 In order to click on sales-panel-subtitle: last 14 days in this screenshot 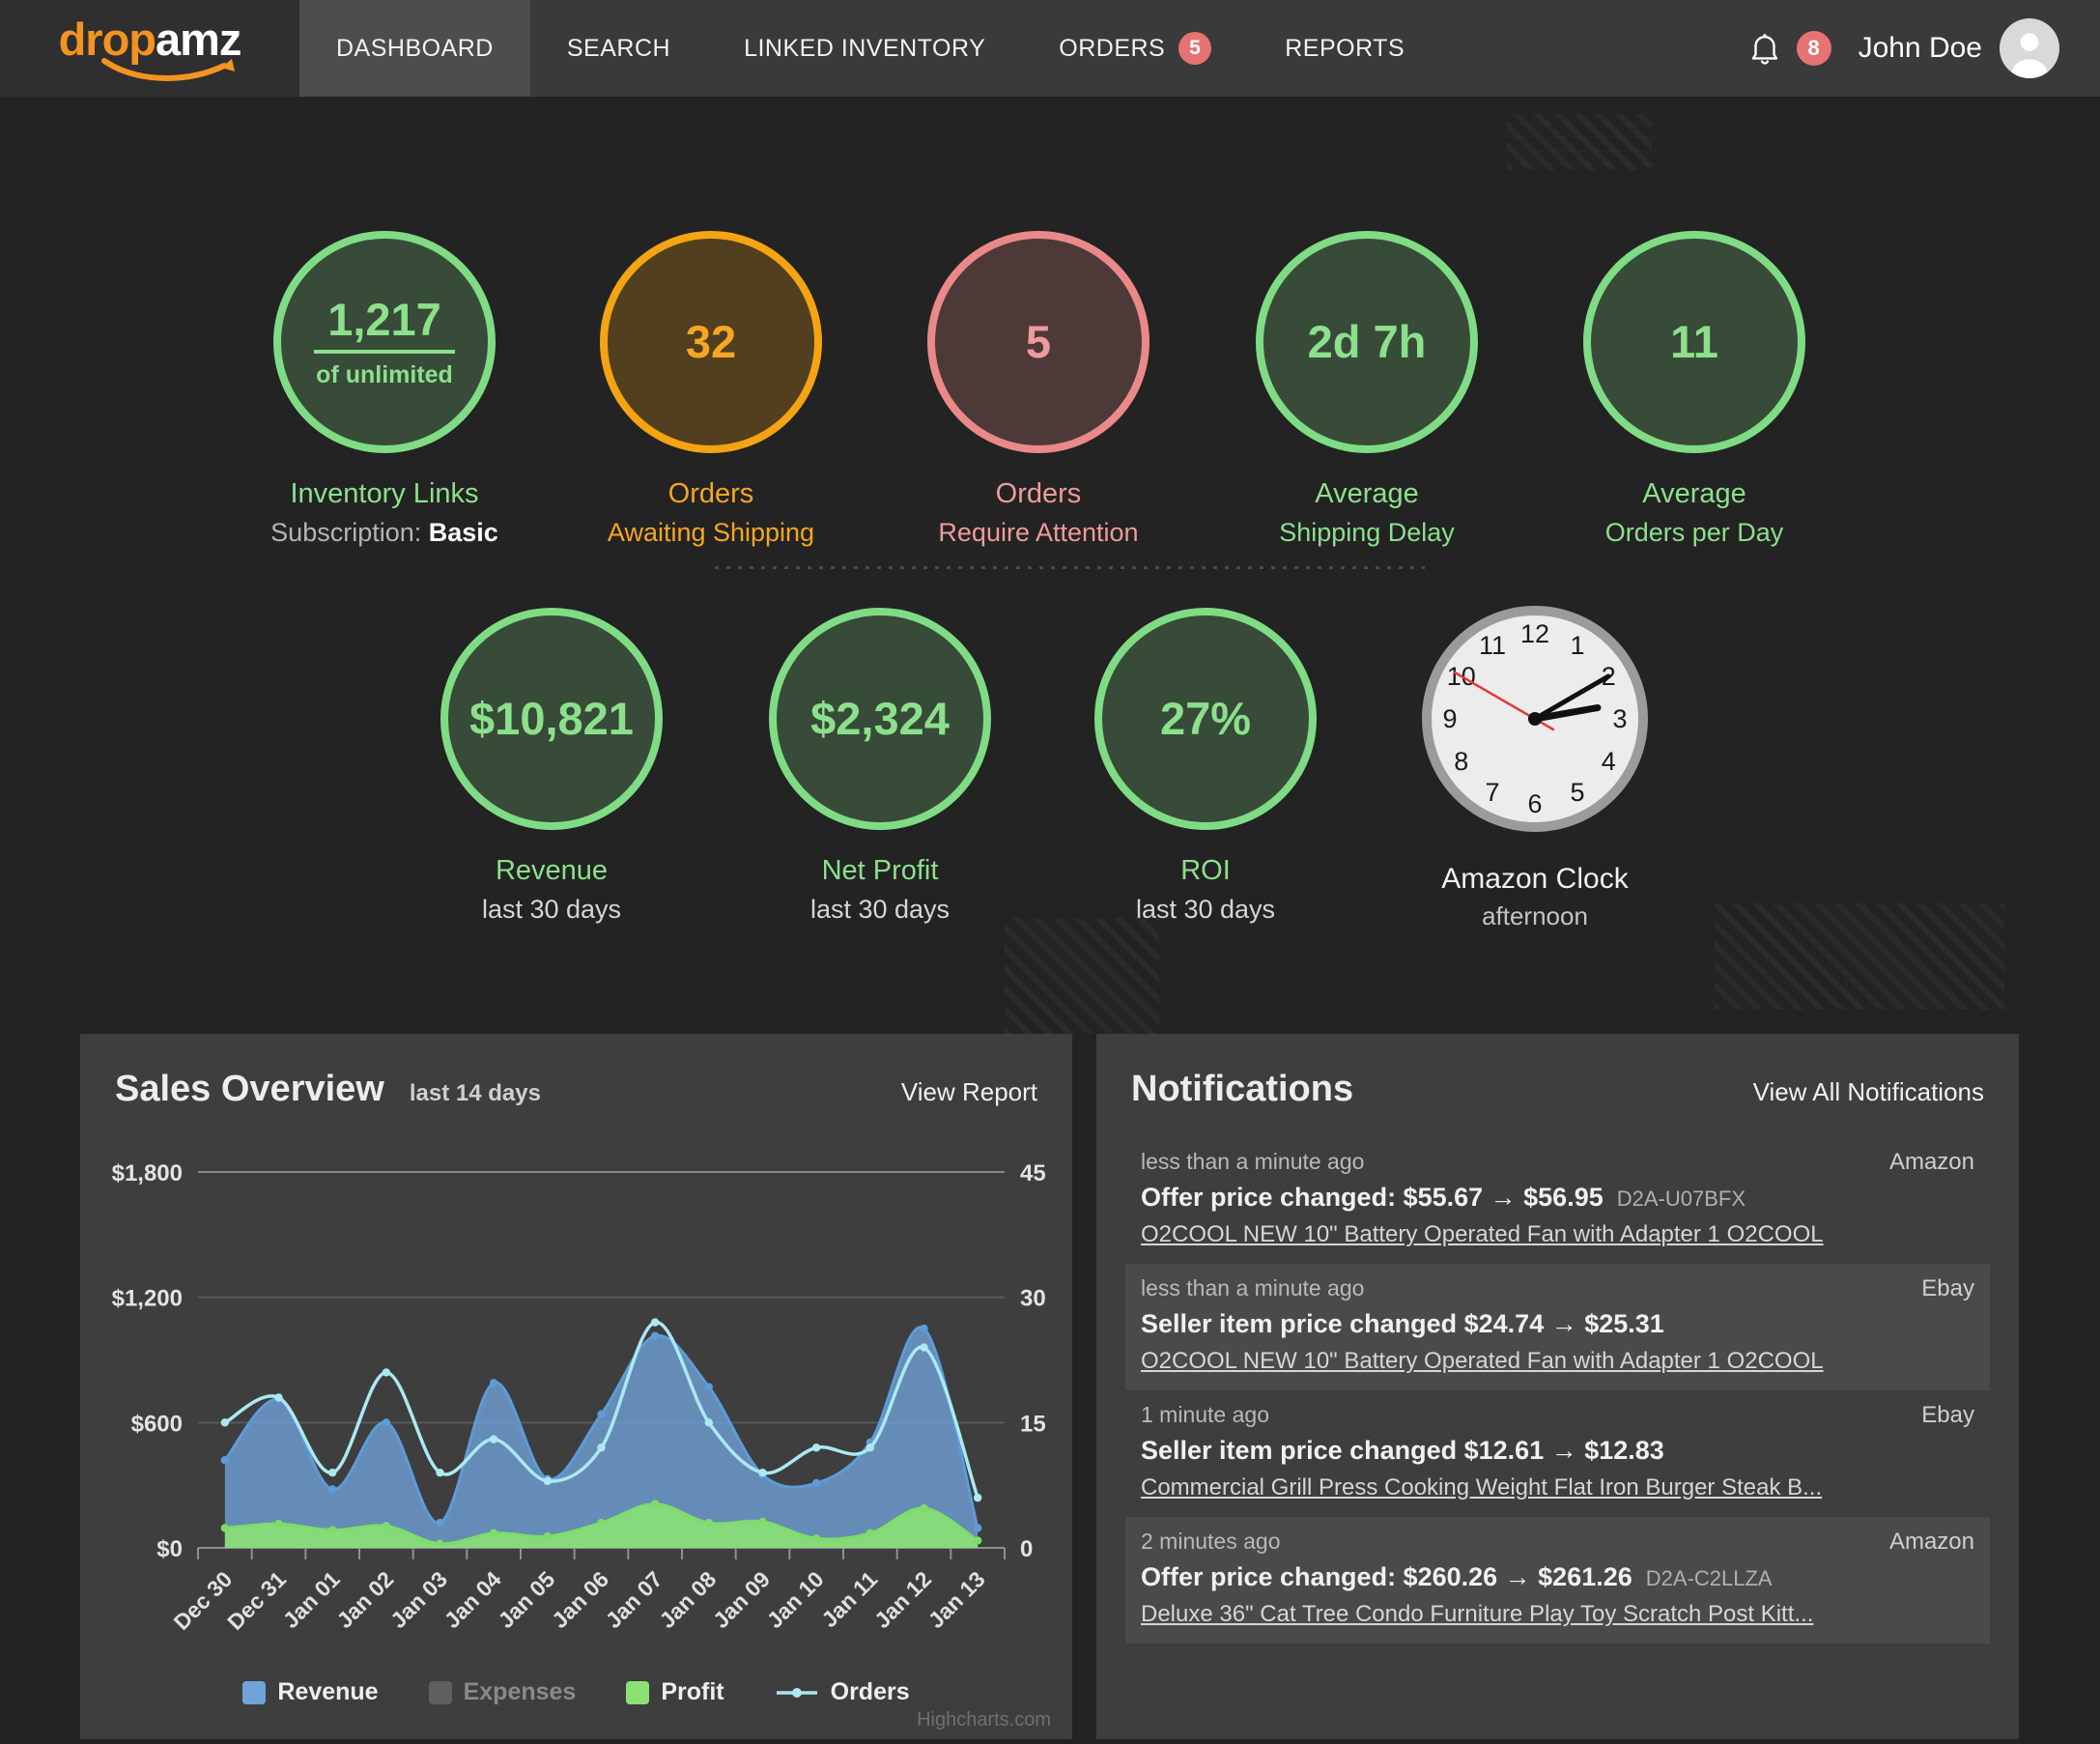, I will do `click(475, 1093)`.